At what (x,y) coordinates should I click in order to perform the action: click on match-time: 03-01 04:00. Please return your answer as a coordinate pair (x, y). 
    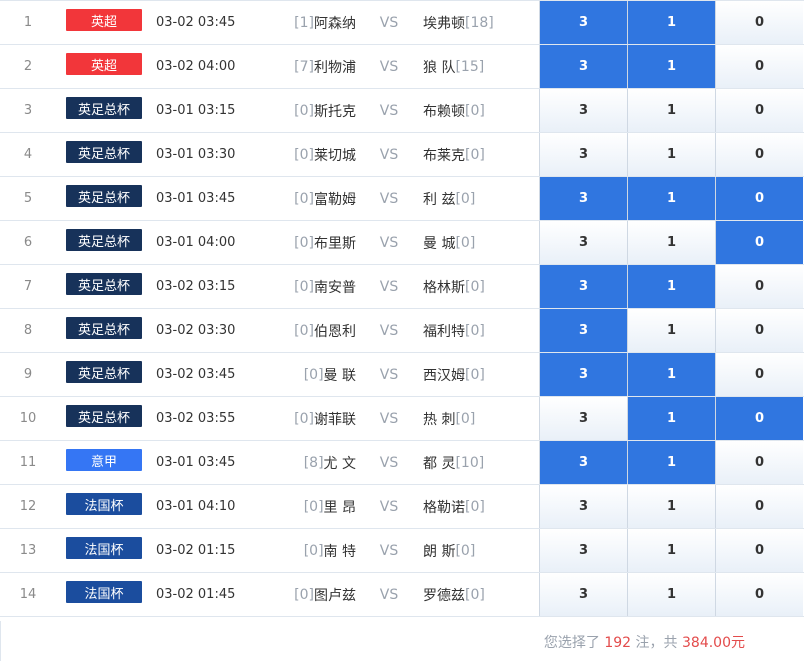
    Looking at the image, I should click on (196, 242).